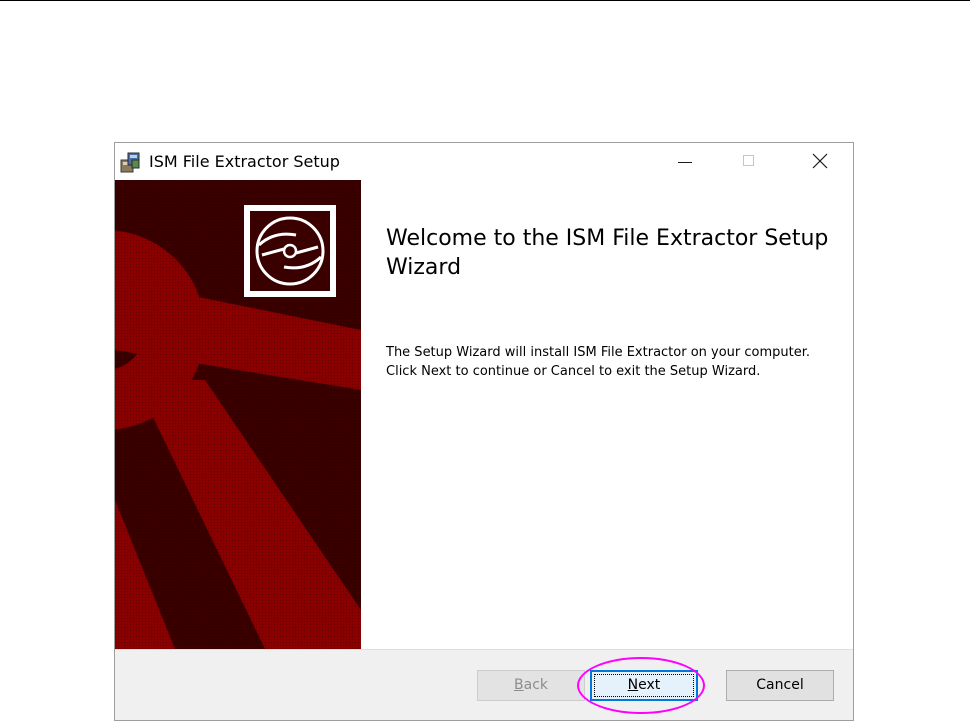 The image size is (970, 723). What do you see at coordinates (535, 685) in the screenshot?
I see `back-button-label: ack` at bounding box center [535, 685].